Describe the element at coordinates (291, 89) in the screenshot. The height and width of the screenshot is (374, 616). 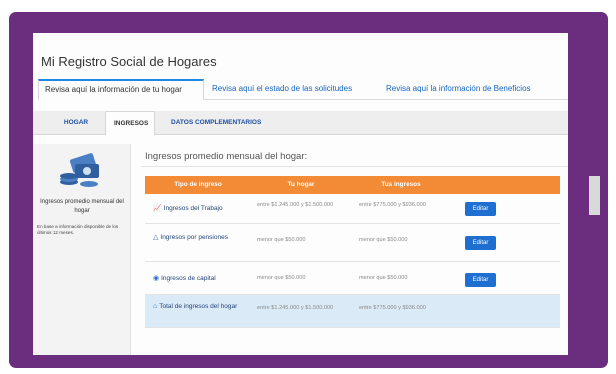
I see `tab-solicitudes: Revisa aquí el estado de las solicitudes` at that location.